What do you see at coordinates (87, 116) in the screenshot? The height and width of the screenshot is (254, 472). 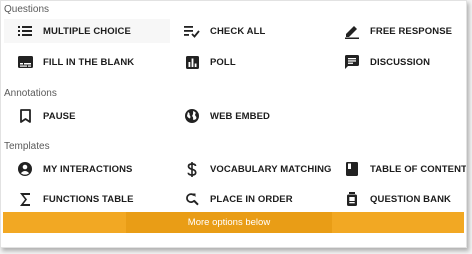 I see `item-pause: PAUSE` at bounding box center [87, 116].